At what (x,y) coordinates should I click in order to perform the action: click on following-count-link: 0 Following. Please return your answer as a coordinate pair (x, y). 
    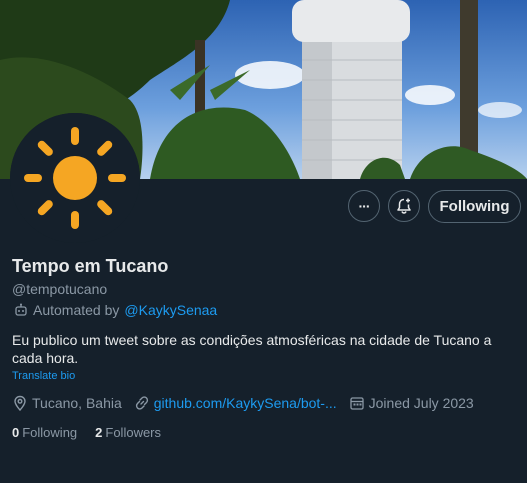
    Looking at the image, I should click on (44, 432).